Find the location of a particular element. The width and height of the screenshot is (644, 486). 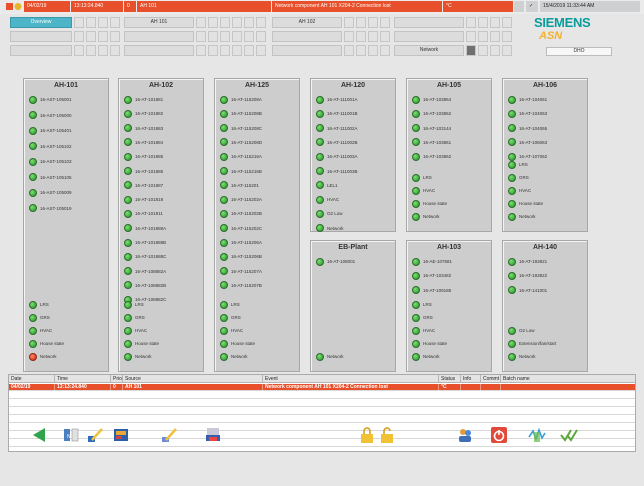

status-item: 16-AT-115201 is located at coordinates (239, 185).